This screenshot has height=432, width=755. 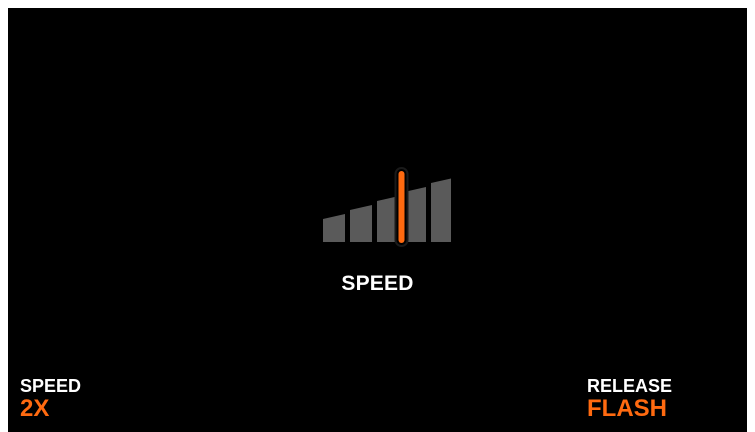 What do you see at coordinates (627, 408) in the screenshot?
I see `right-parameter-value: FLASH` at bounding box center [627, 408].